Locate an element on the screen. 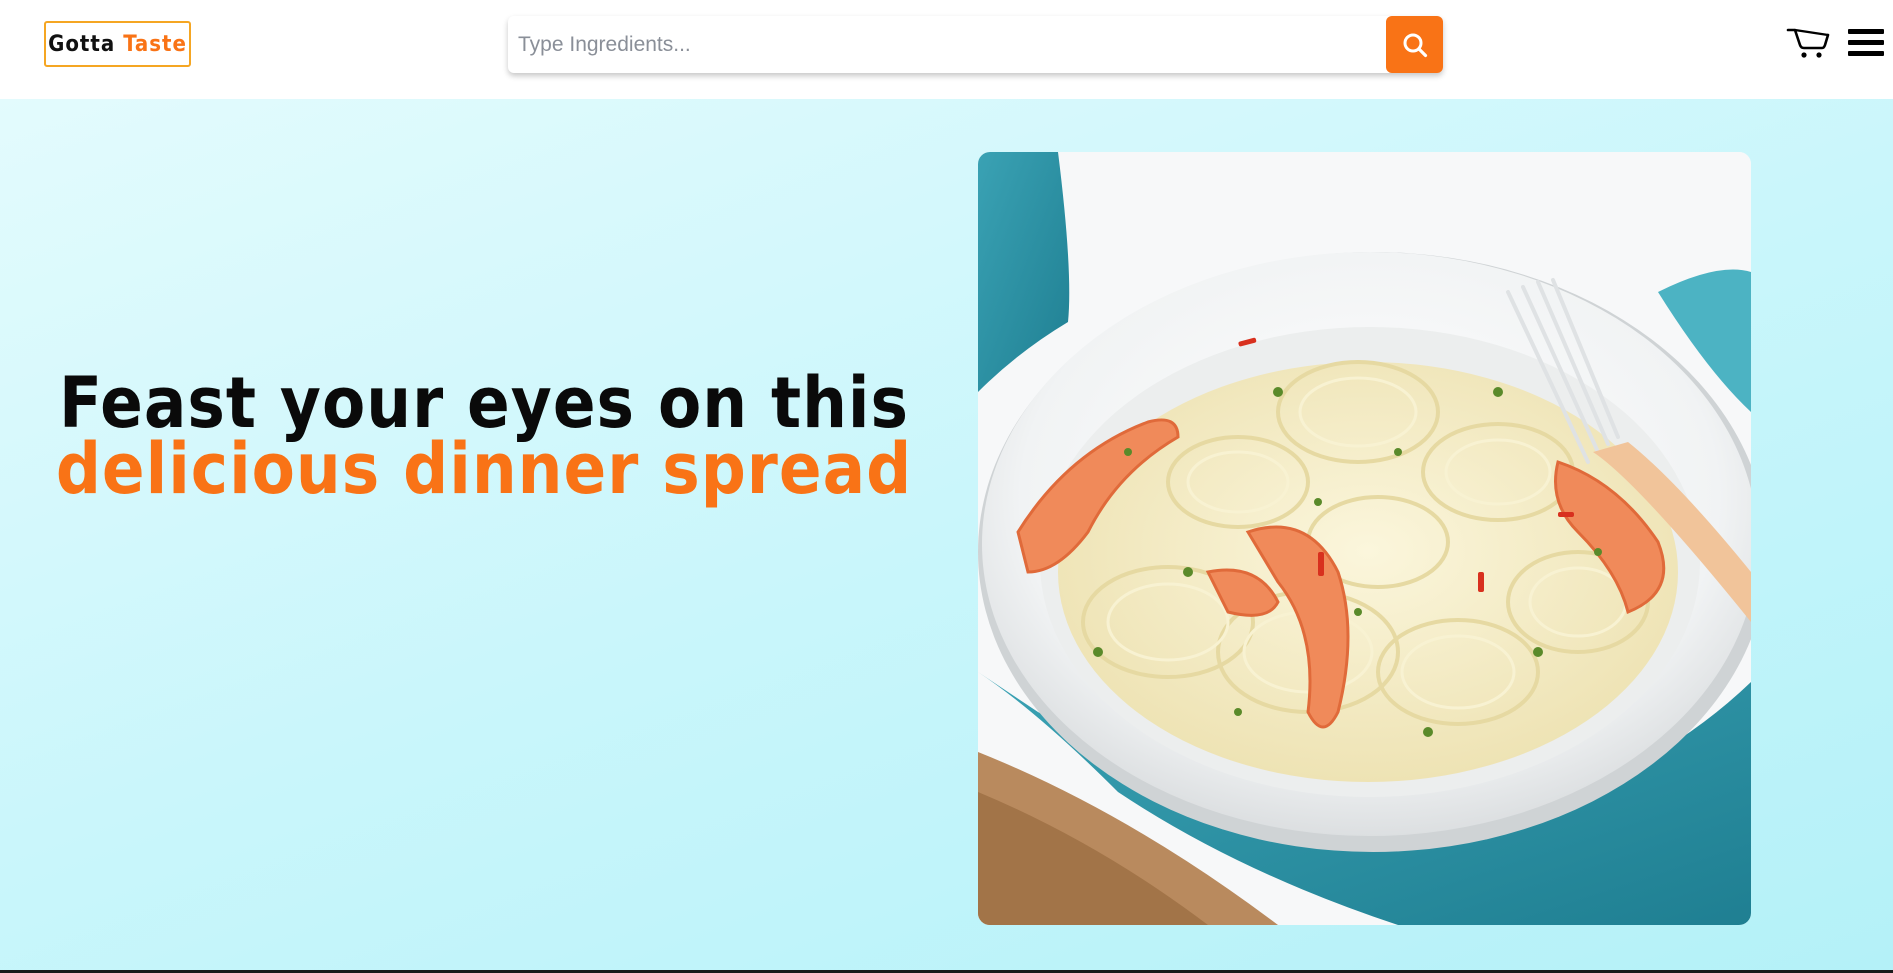 This screenshot has width=1893, height=973. logo-word-gotta: Gotta is located at coordinates (82, 44).